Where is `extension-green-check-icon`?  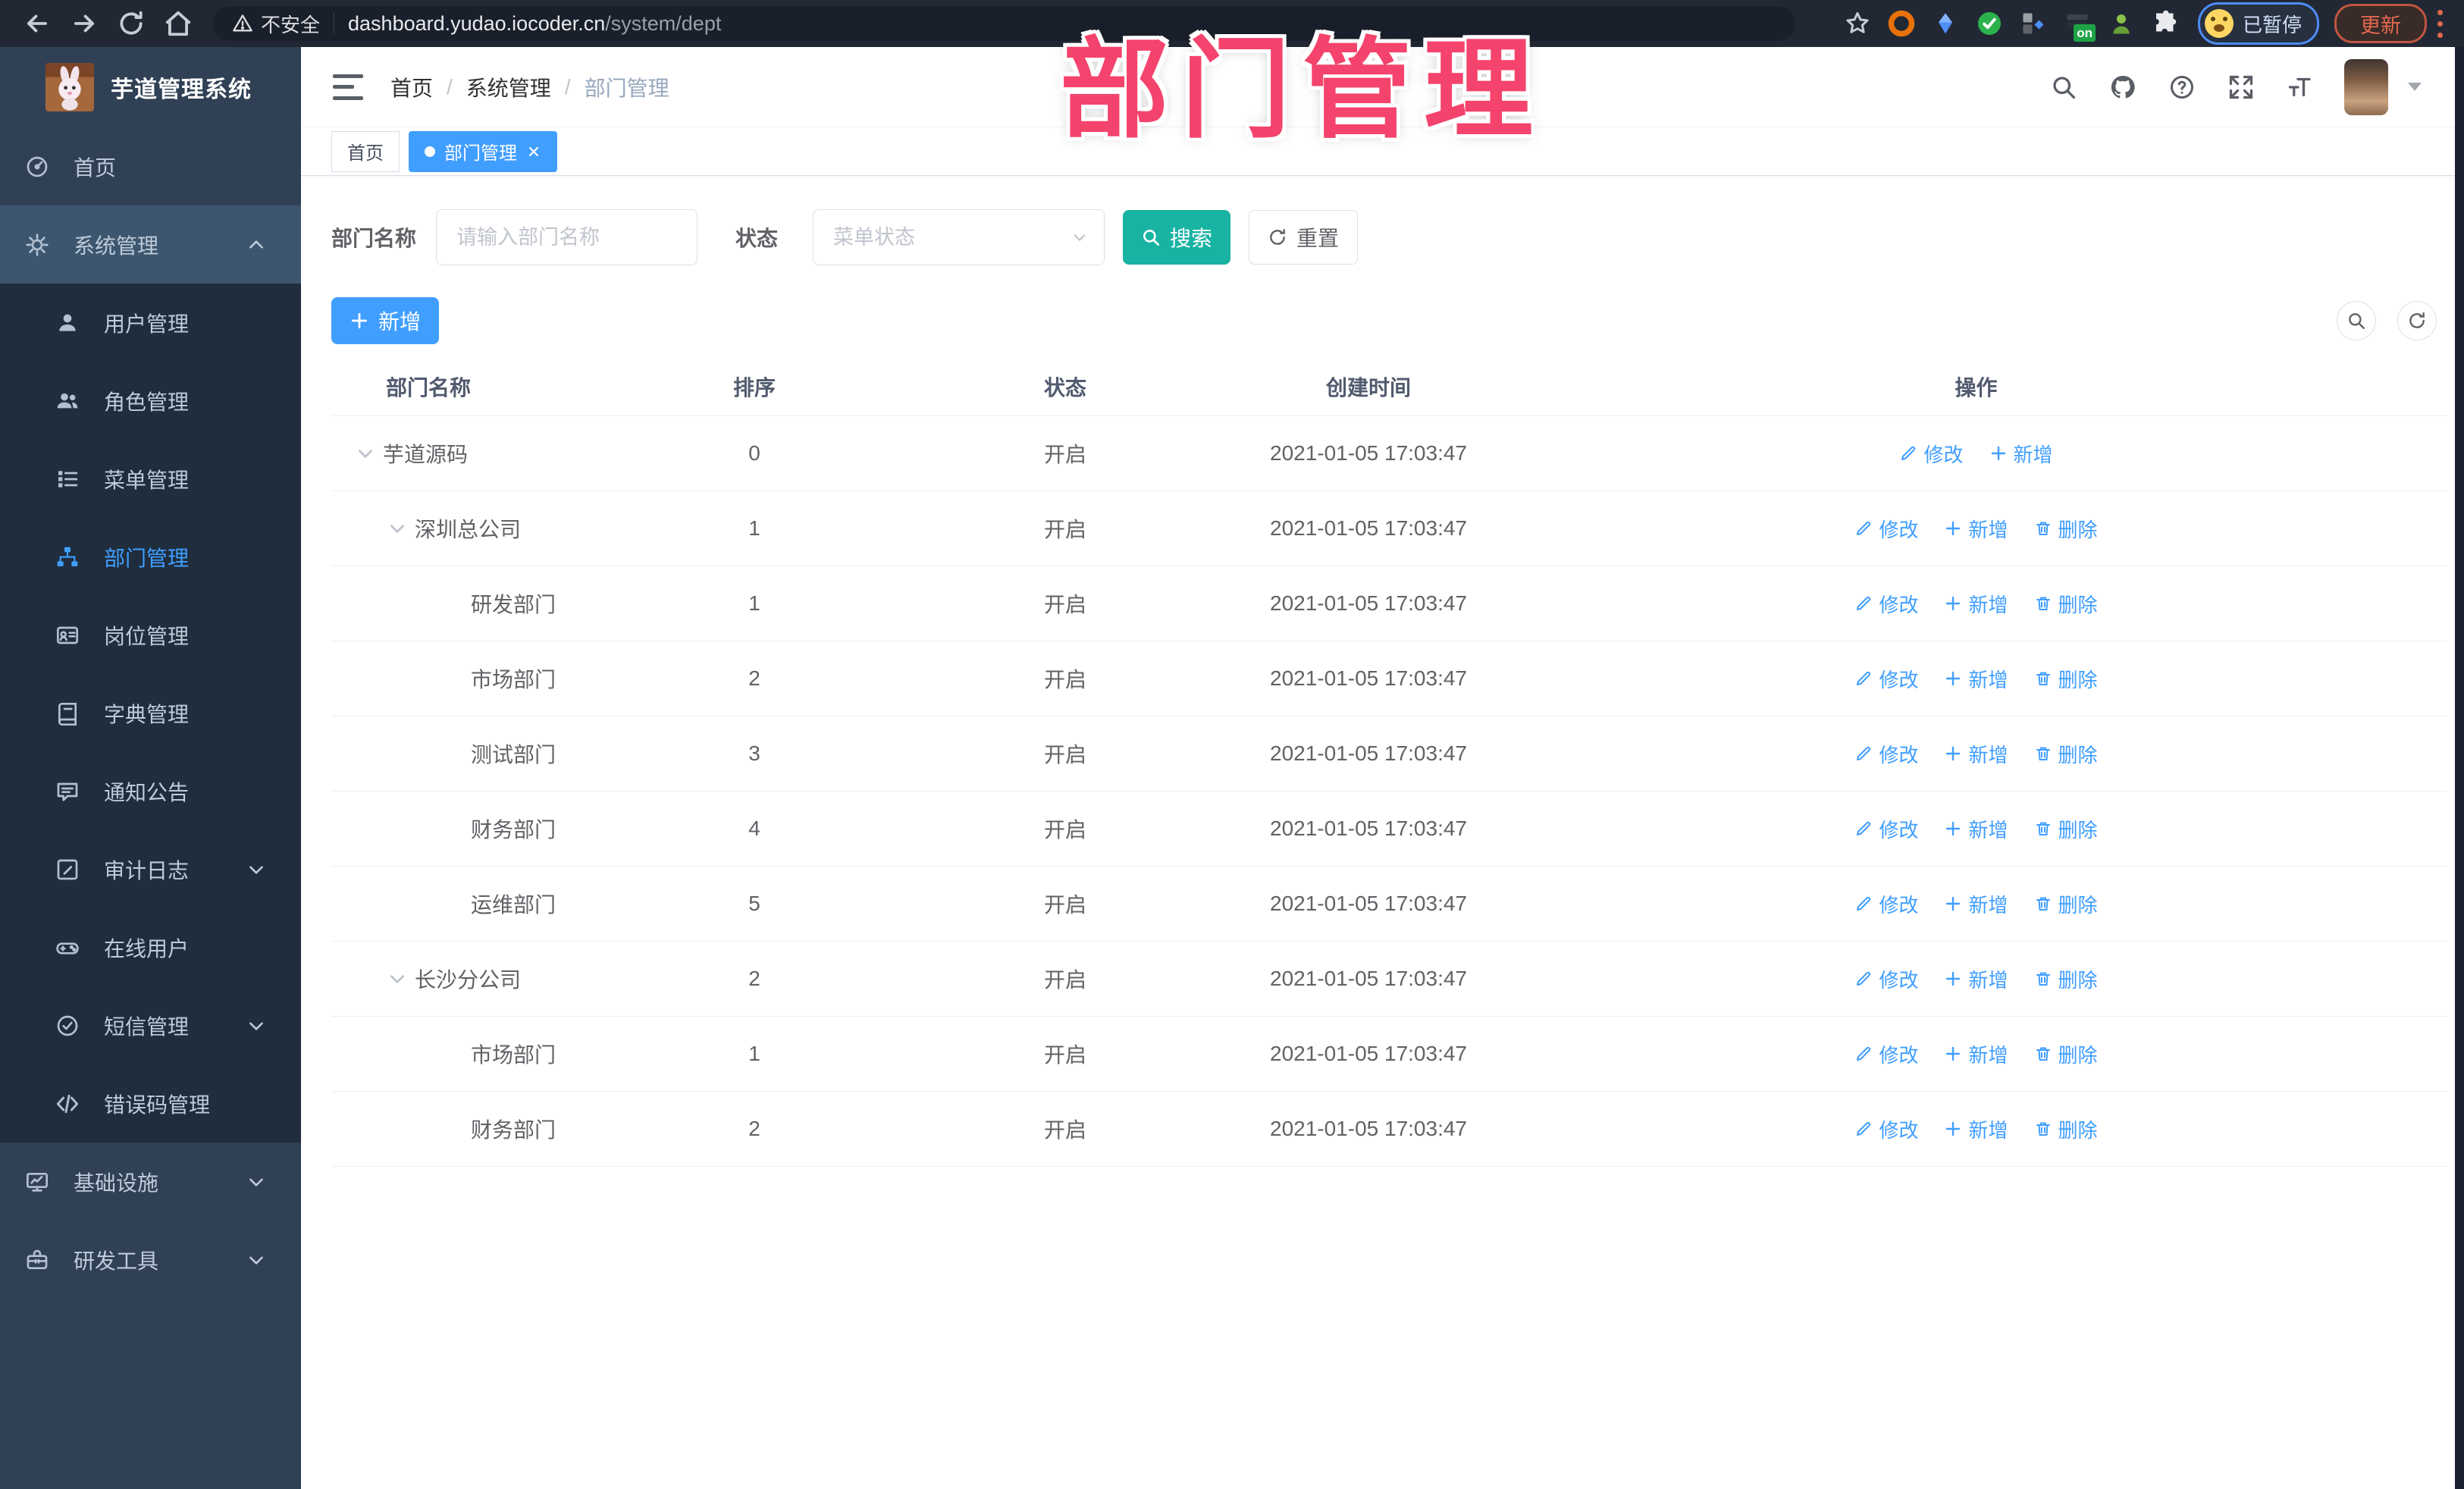 extension-green-check-icon is located at coordinates (1990, 23).